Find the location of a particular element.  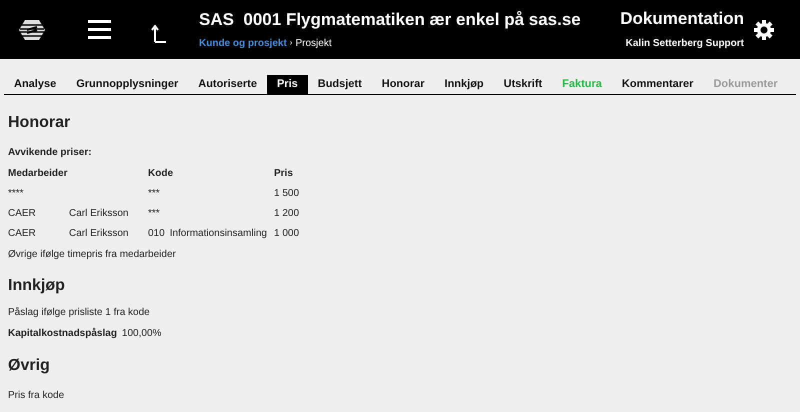

table-cell: **** is located at coordinates (16, 193).